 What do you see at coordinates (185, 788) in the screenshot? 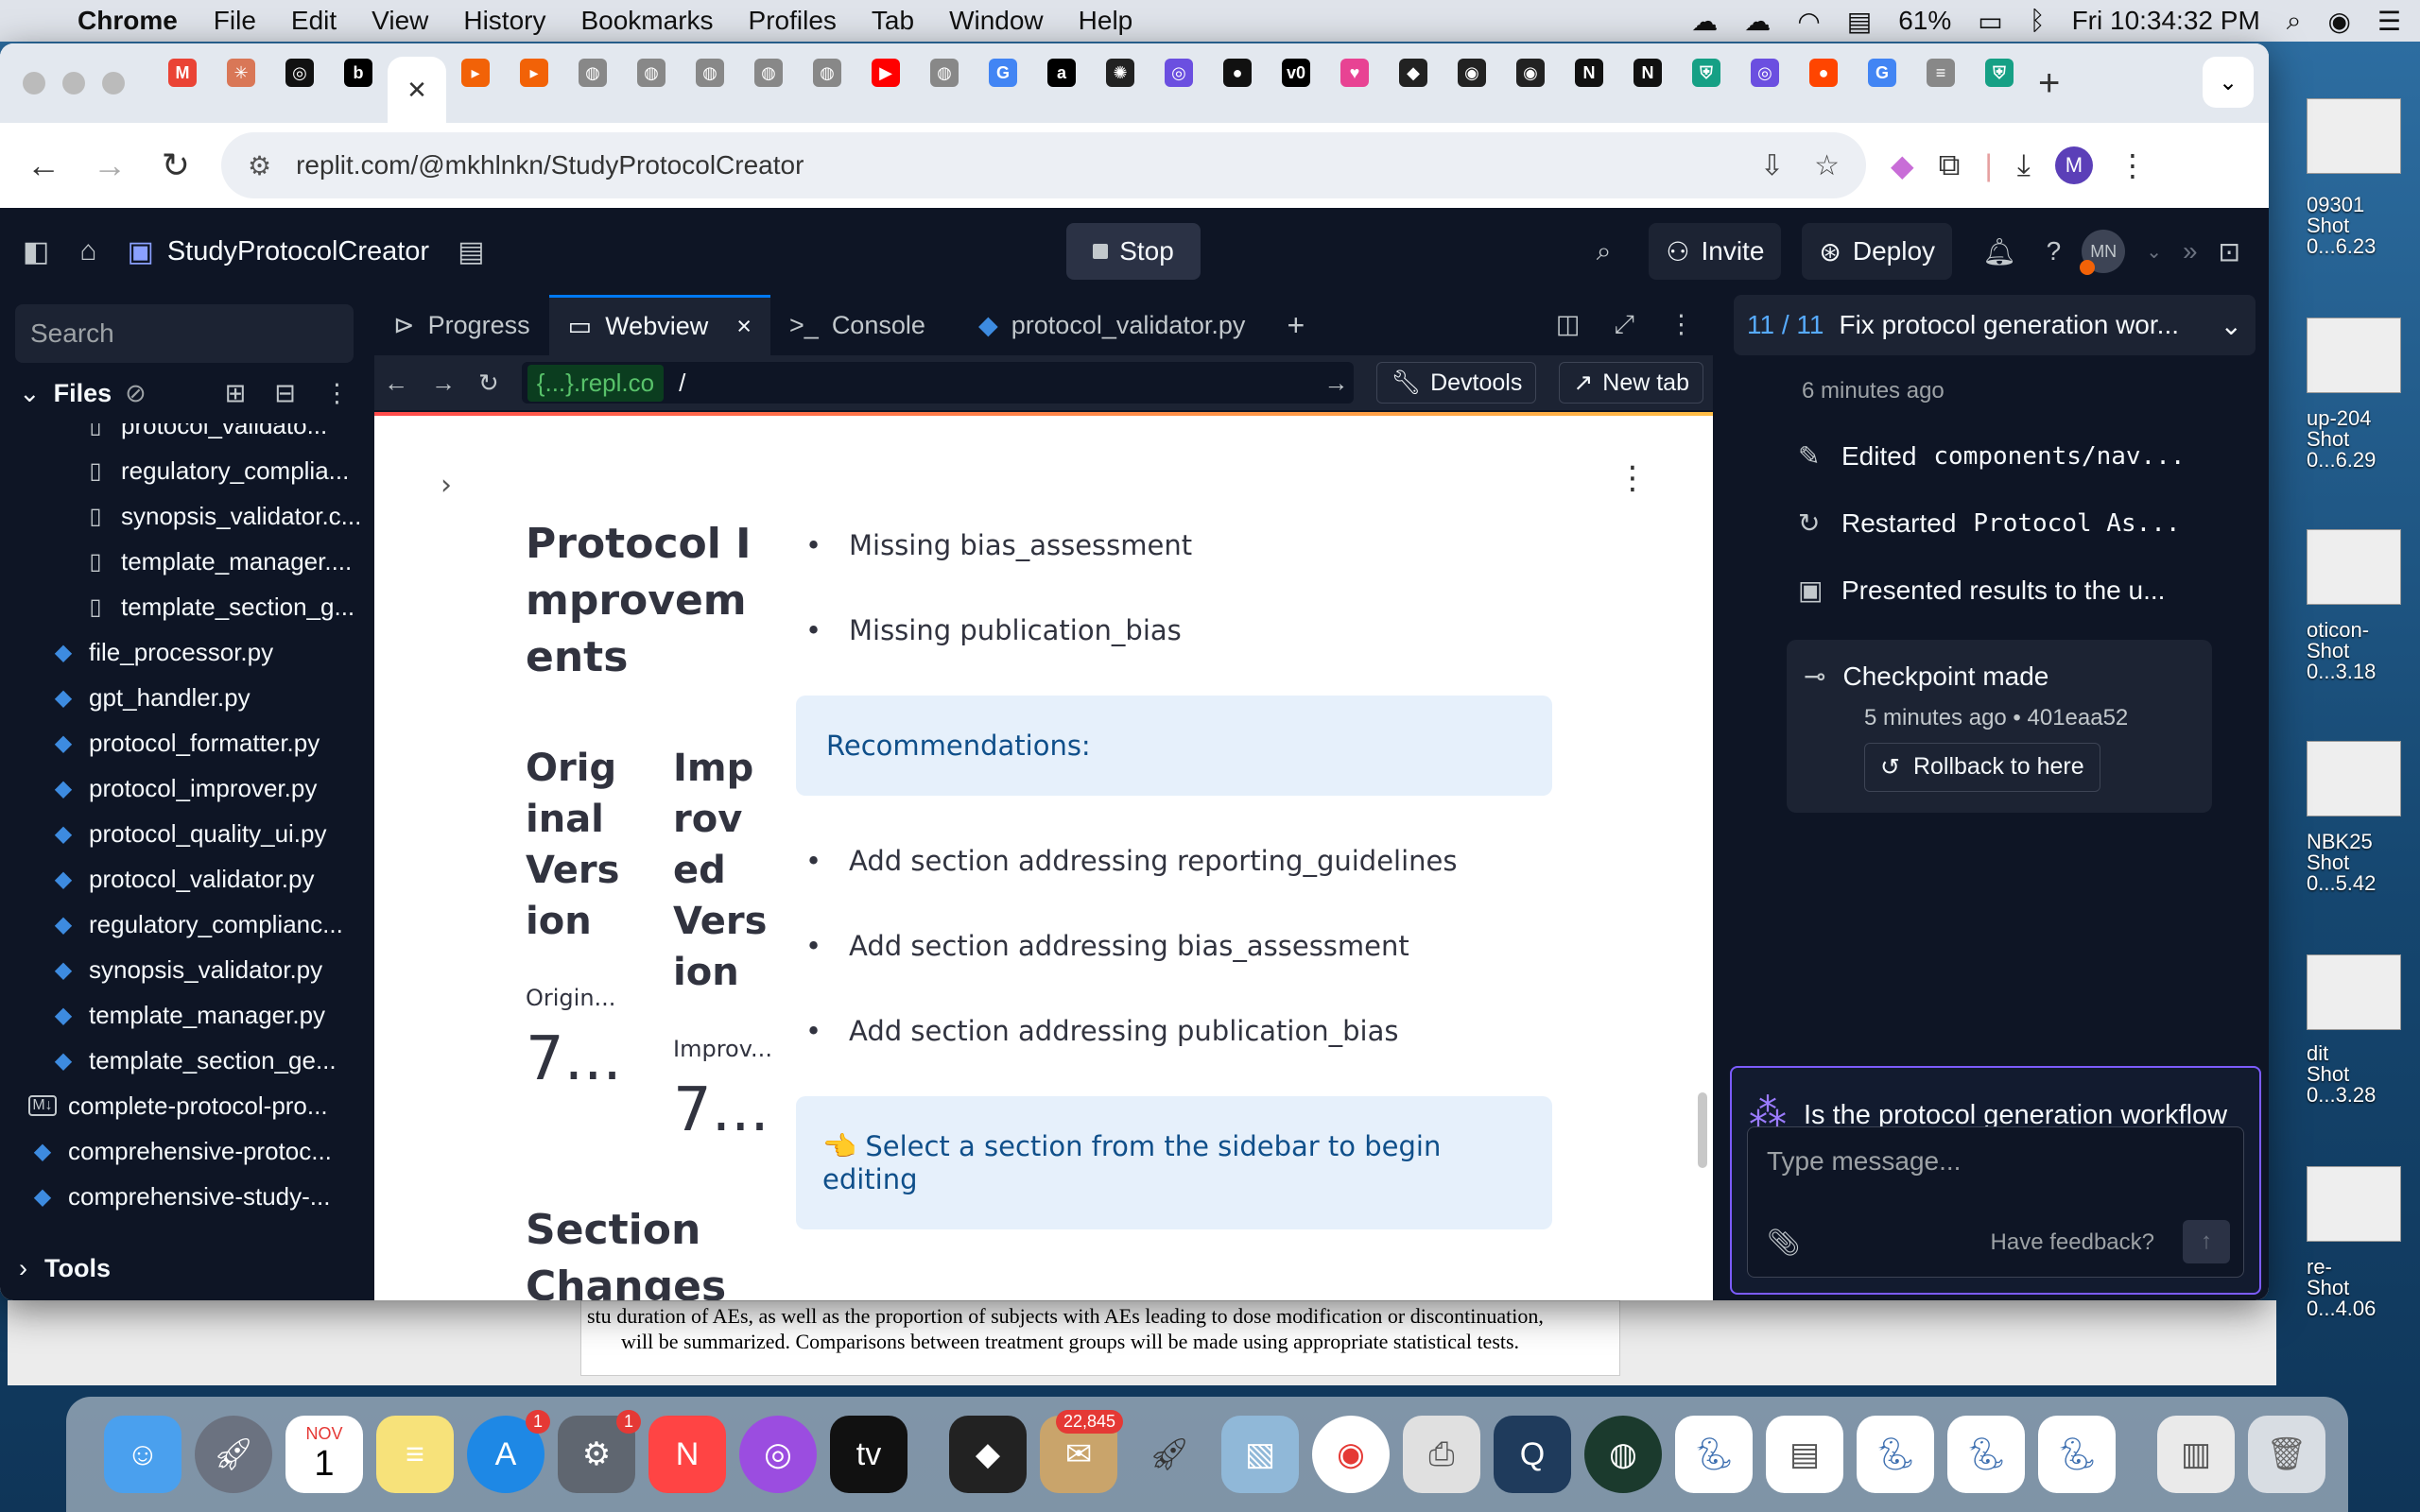
I see `file-tree-item: ◆ protocol_improver.py` at bounding box center [185, 788].